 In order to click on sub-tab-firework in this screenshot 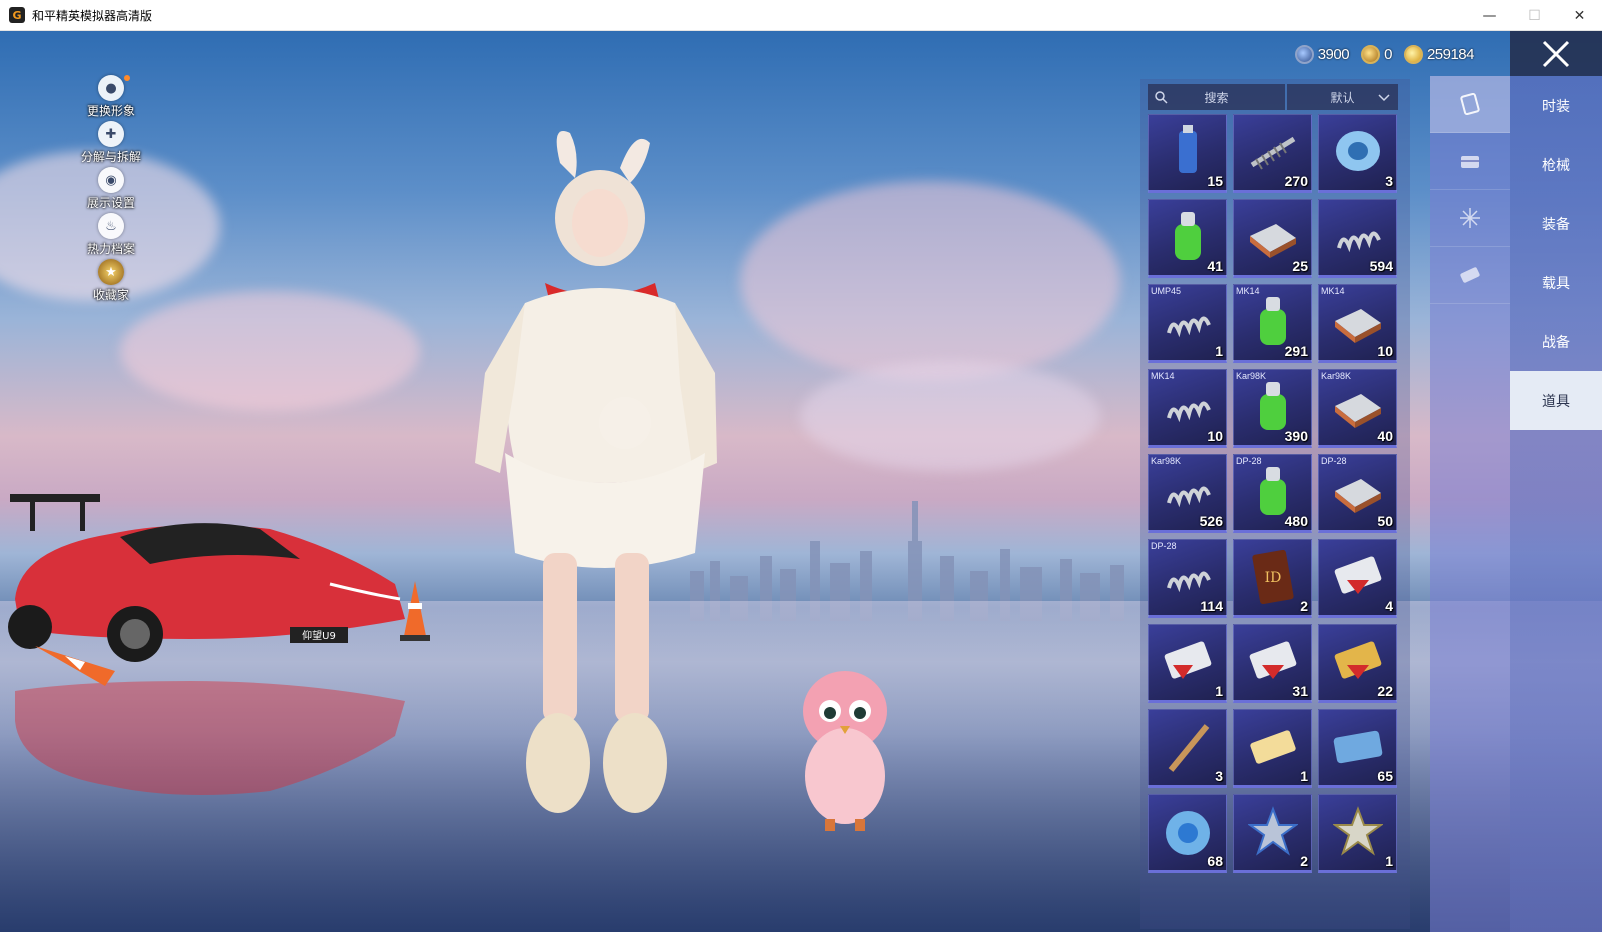, I will do `click(1470, 218)`.